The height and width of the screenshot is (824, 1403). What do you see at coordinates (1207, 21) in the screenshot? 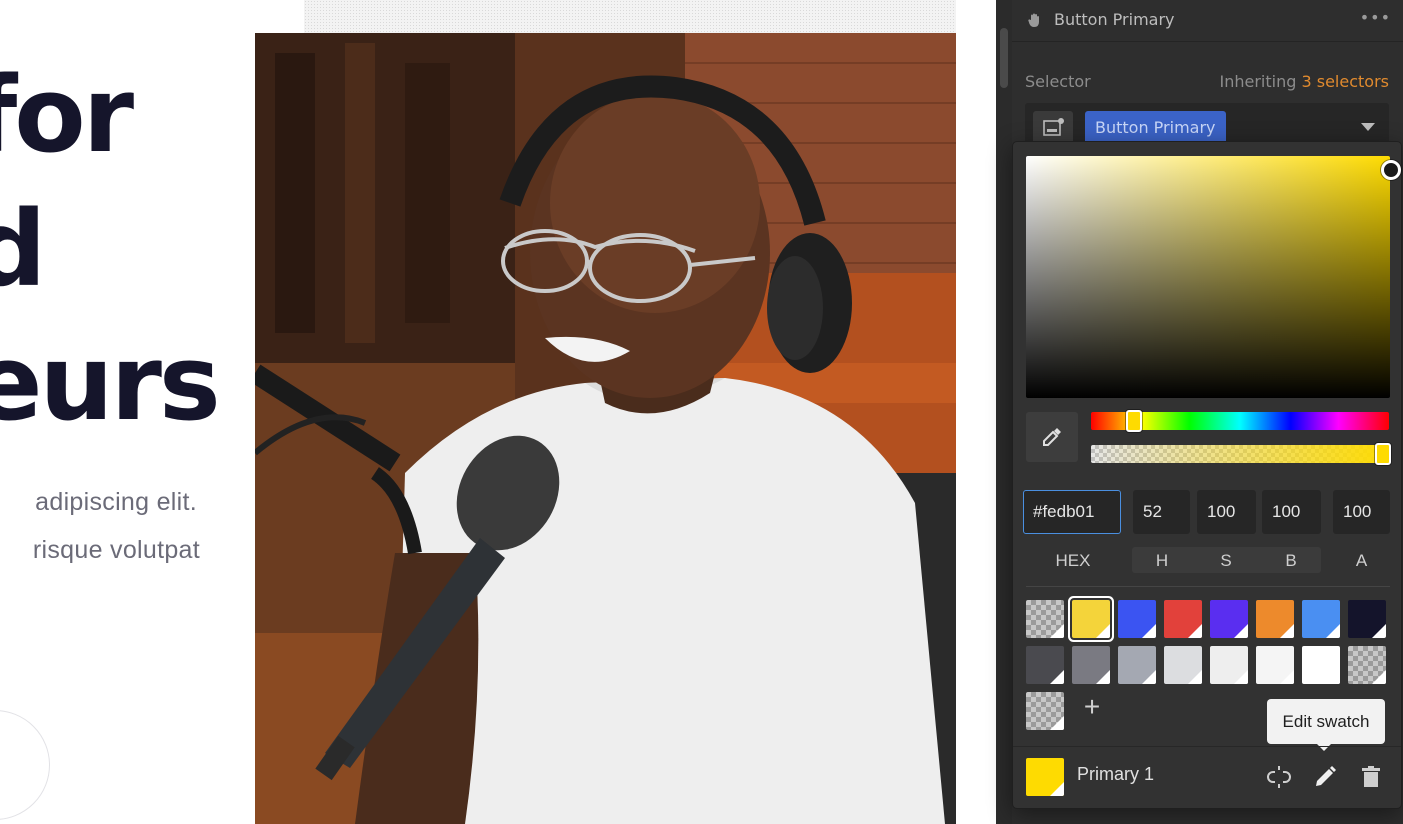
I see `panel-header: Button Primary •••` at bounding box center [1207, 21].